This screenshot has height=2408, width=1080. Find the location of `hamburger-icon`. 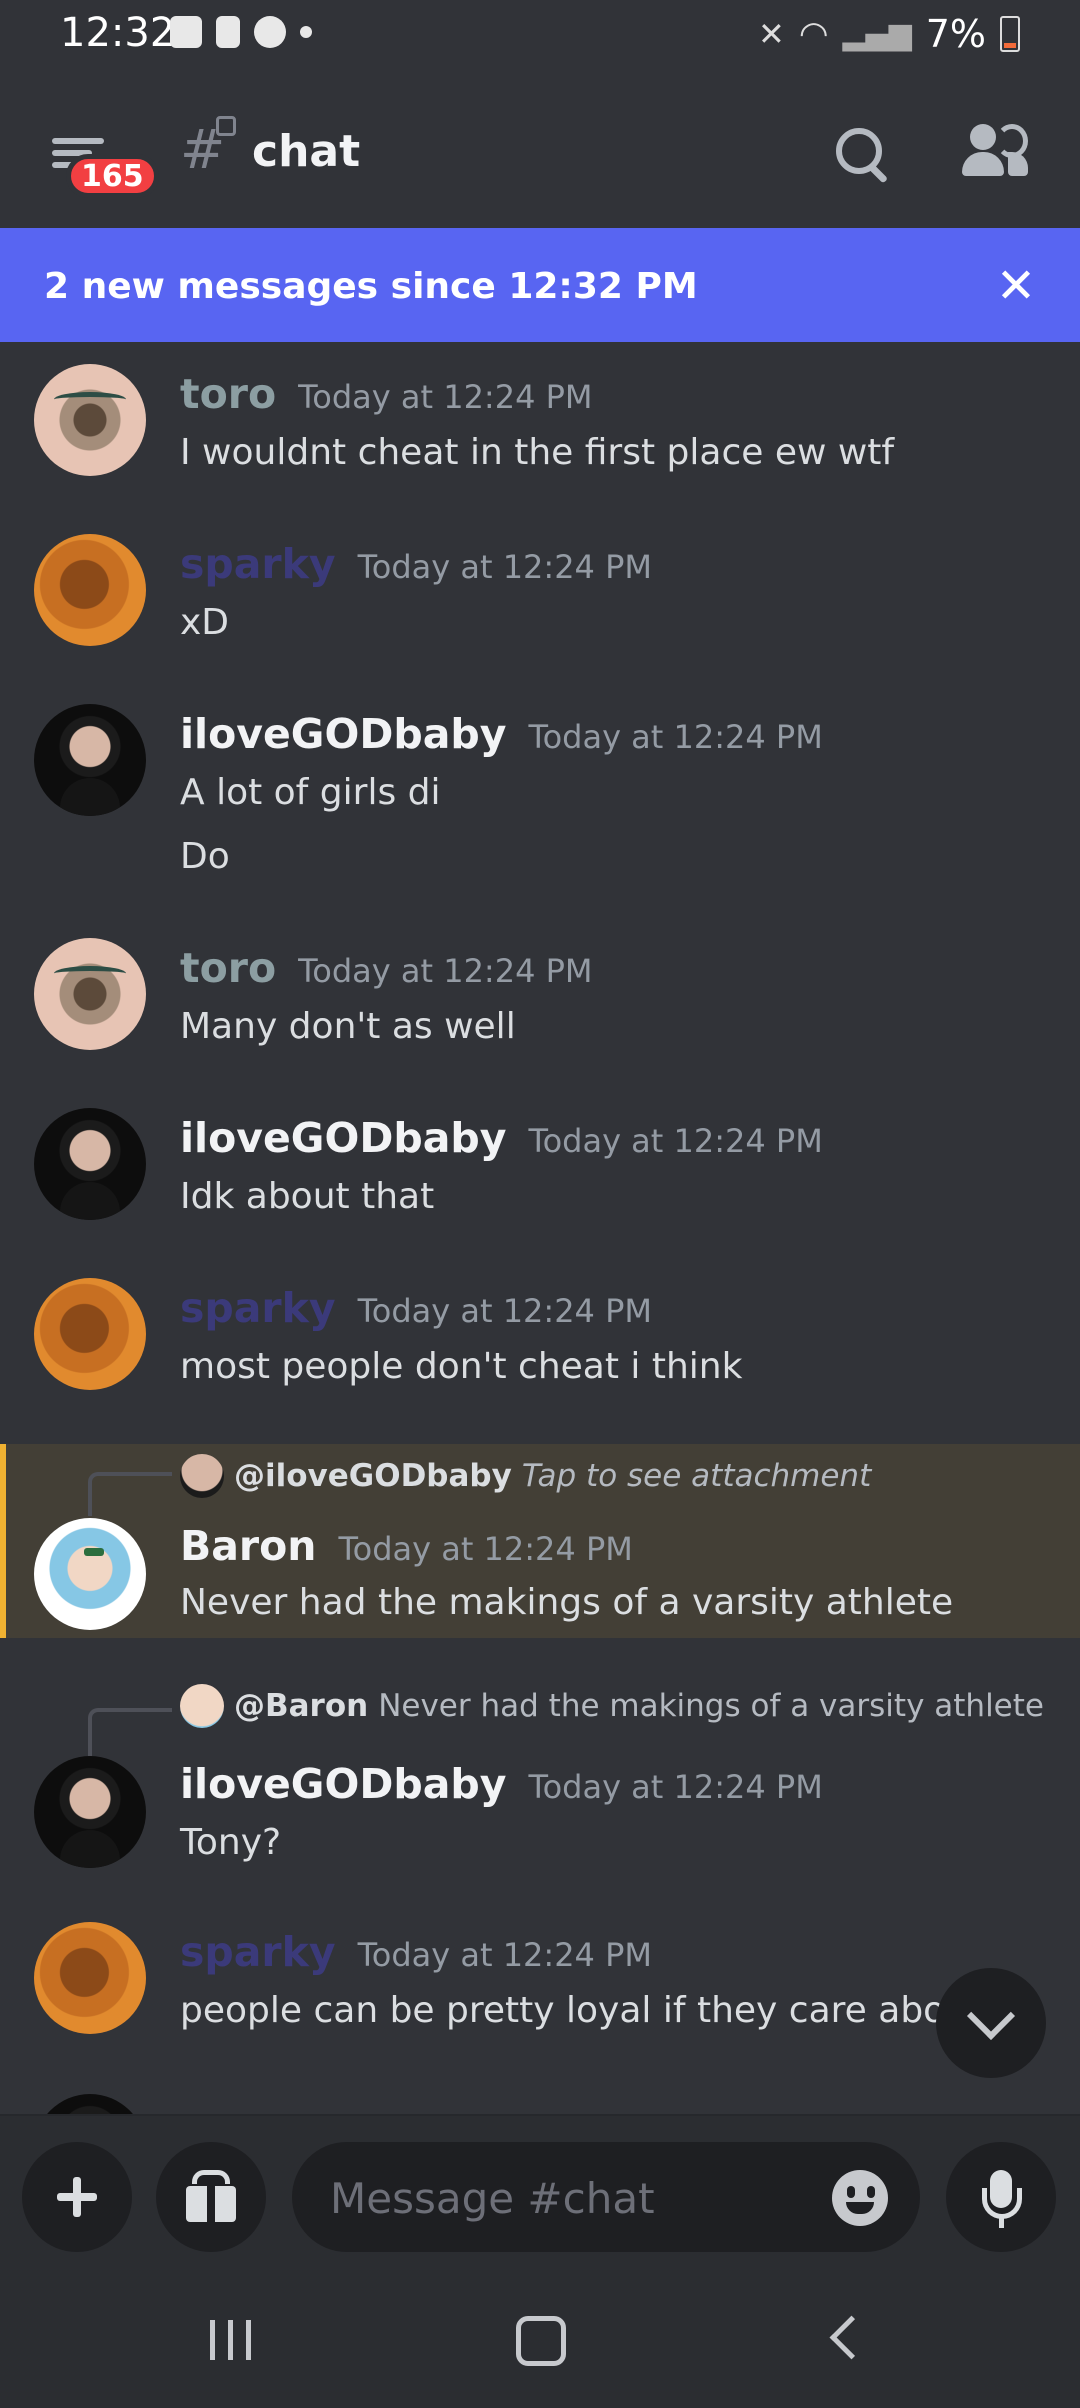

hamburger-icon is located at coordinates (78, 141).